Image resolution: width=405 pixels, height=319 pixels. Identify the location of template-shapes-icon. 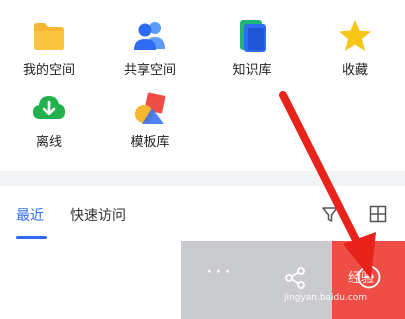
(150, 108).